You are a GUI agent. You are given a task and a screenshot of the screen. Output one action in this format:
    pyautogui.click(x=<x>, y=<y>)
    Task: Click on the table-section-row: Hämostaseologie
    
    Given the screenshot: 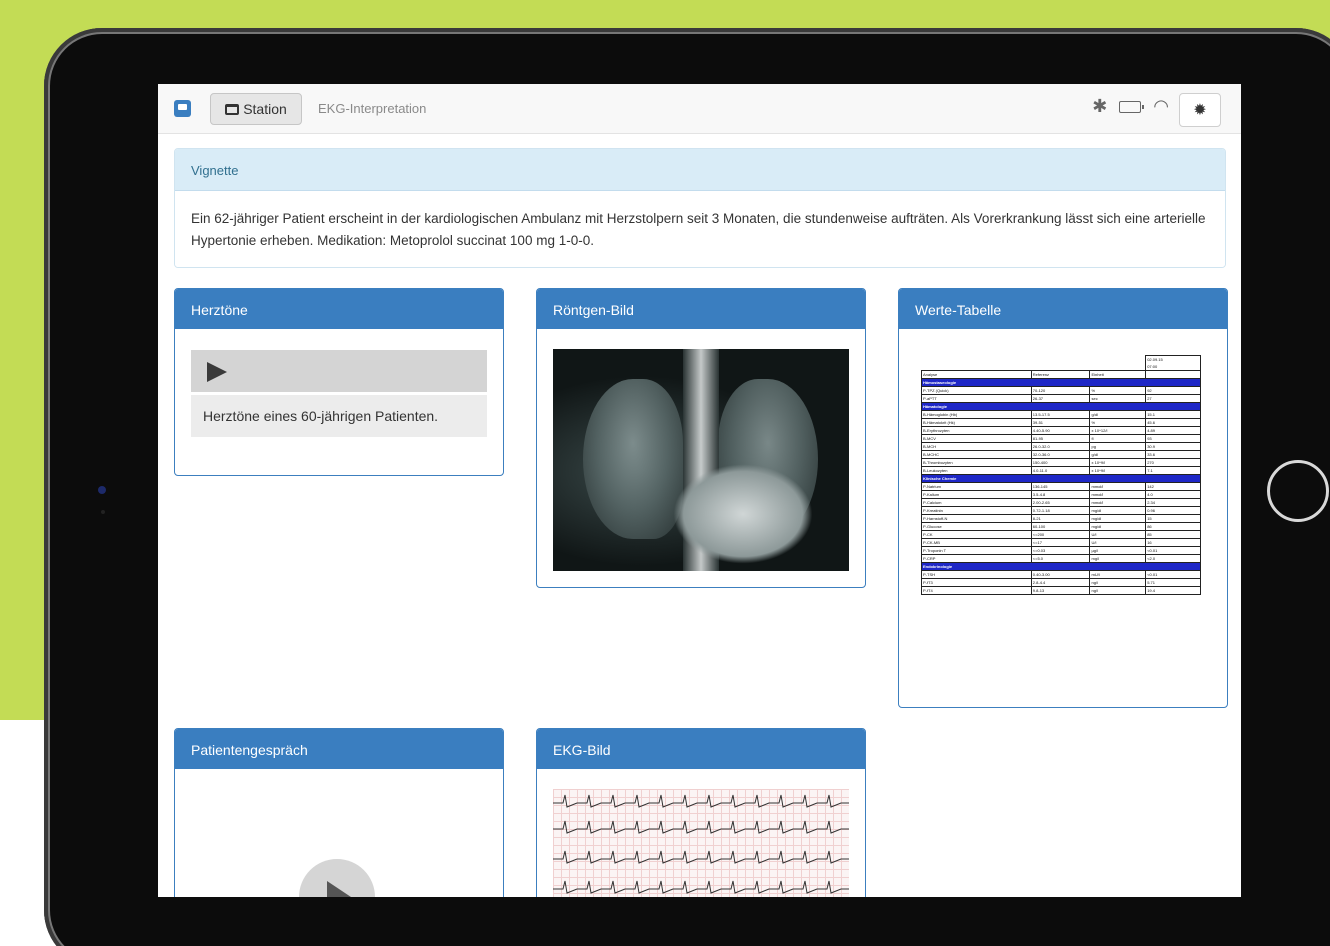 What is the action you would take?
    pyautogui.click(x=1061, y=382)
    